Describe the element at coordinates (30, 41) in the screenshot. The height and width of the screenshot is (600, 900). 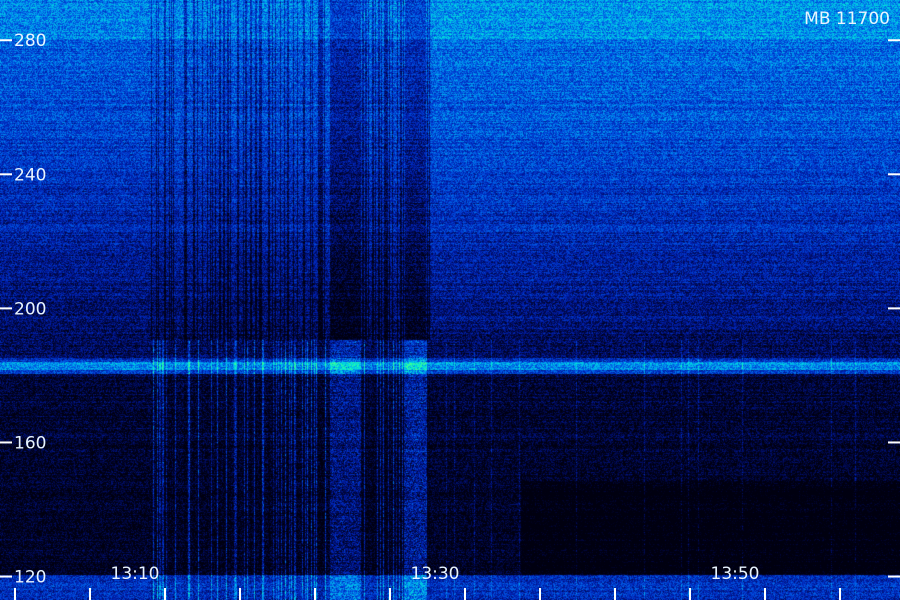
I see `y-tick-label: 280` at that location.